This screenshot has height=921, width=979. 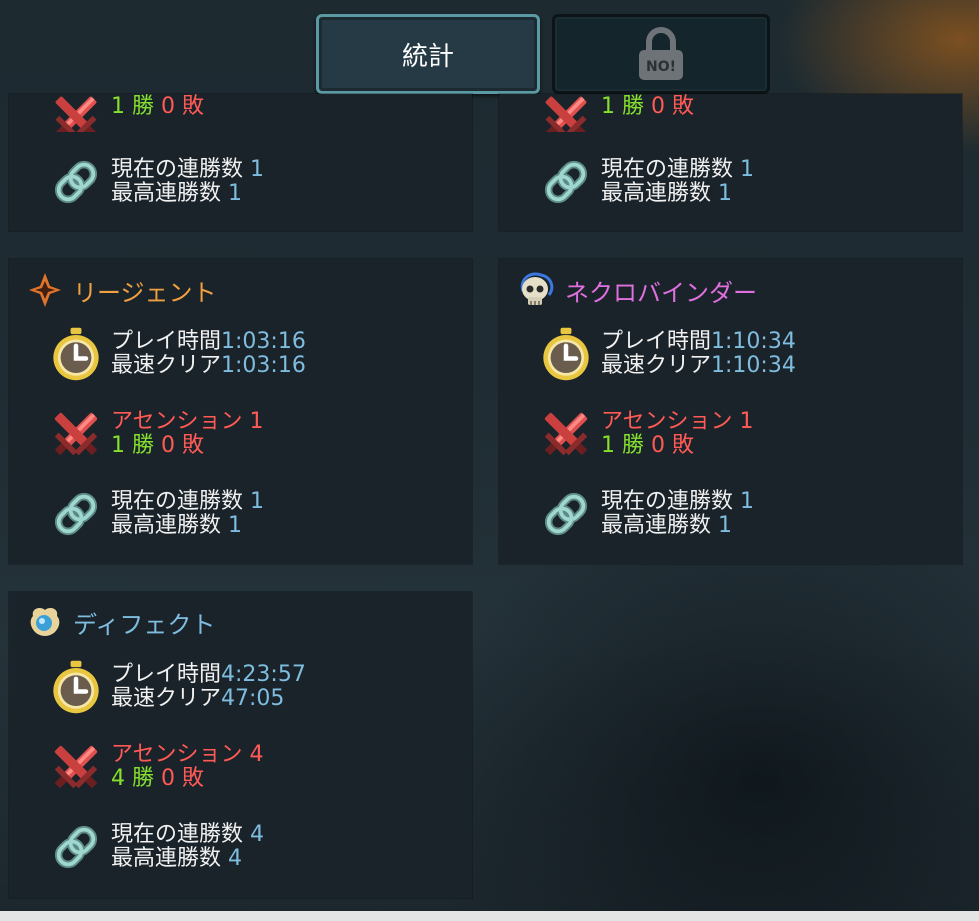 What do you see at coordinates (753, 365) in the screenshot?
I see `fastest-clear-value: 1:10:34` at bounding box center [753, 365].